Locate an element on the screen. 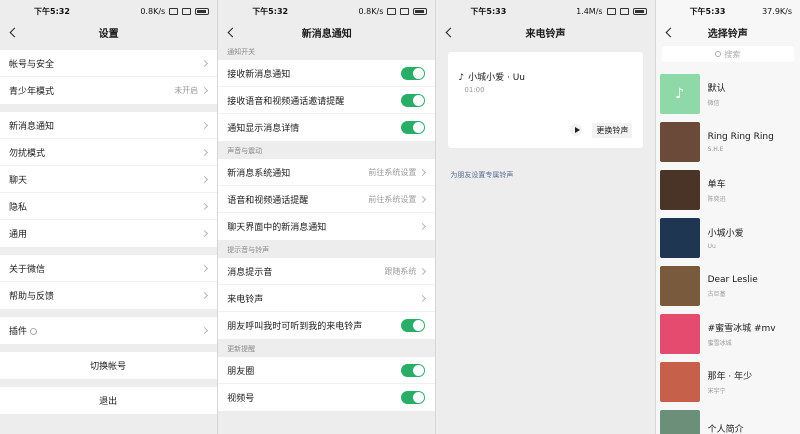 This screenshot has height=434, width=800. play-icon is located at coordinates (576, 130).